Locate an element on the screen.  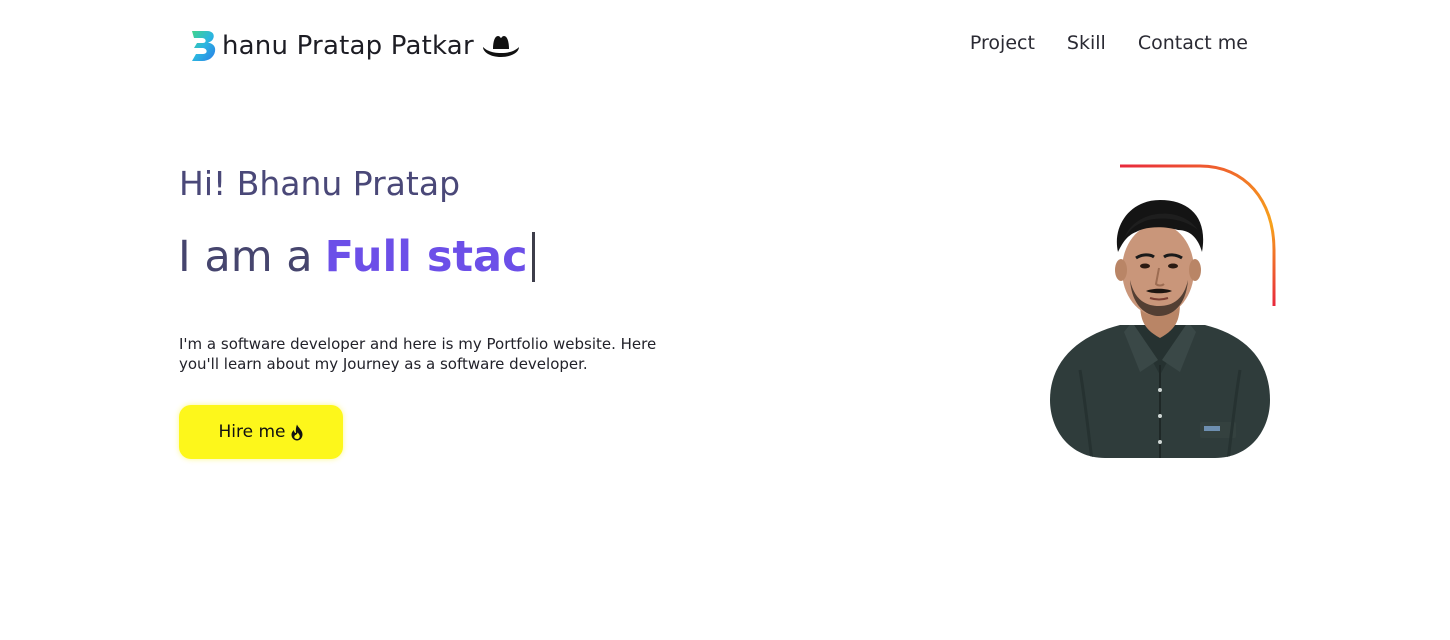
main-nav: Project Skill Contact me is located at coordinates (1109, 43).